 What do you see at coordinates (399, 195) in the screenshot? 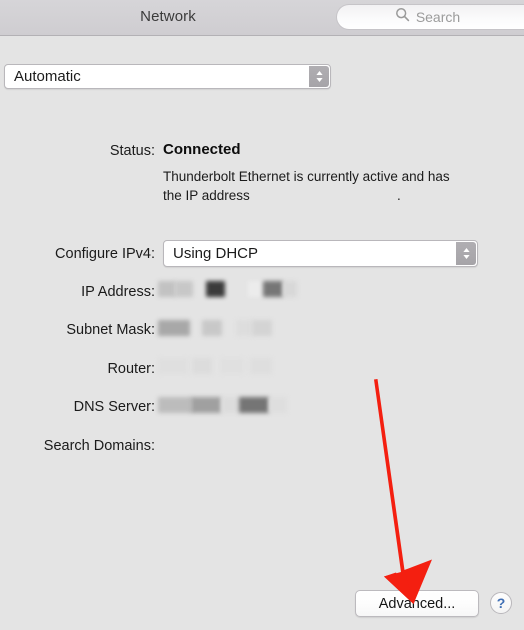
I see `status-description-period: .` at bounding box center [399, 195].